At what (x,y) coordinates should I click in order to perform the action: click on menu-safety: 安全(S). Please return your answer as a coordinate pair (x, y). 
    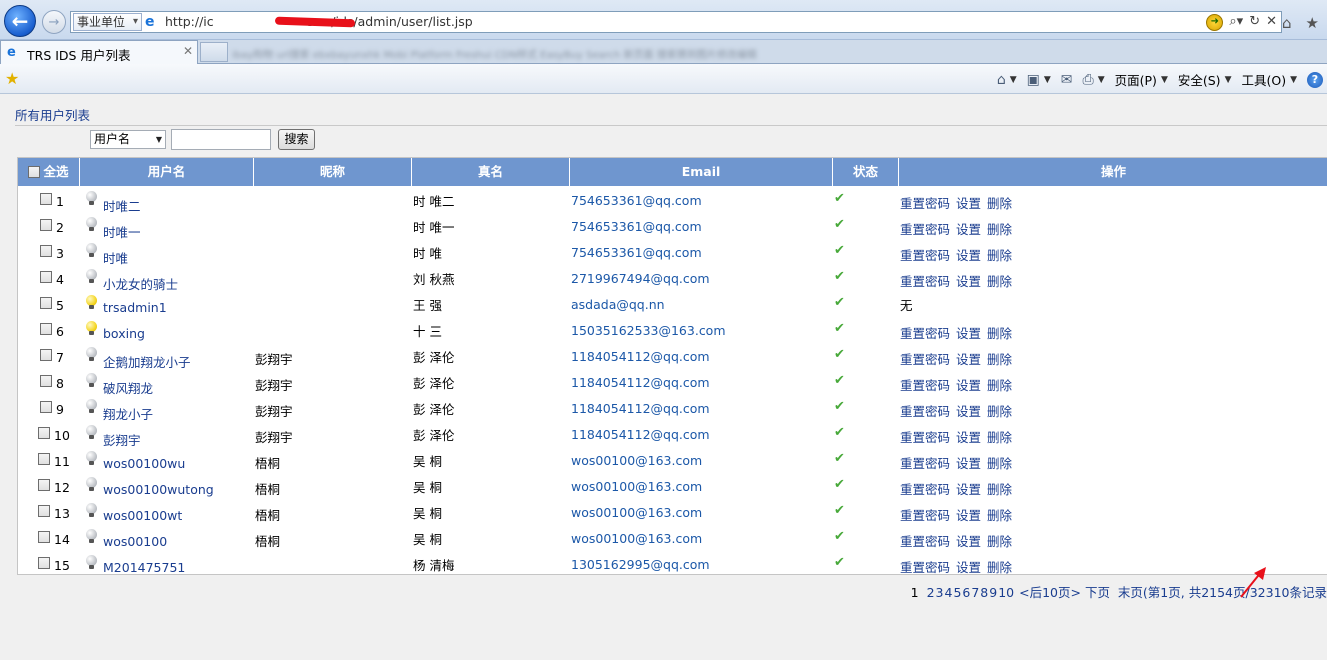
    Looking at the image, I should click on (1199, 79).